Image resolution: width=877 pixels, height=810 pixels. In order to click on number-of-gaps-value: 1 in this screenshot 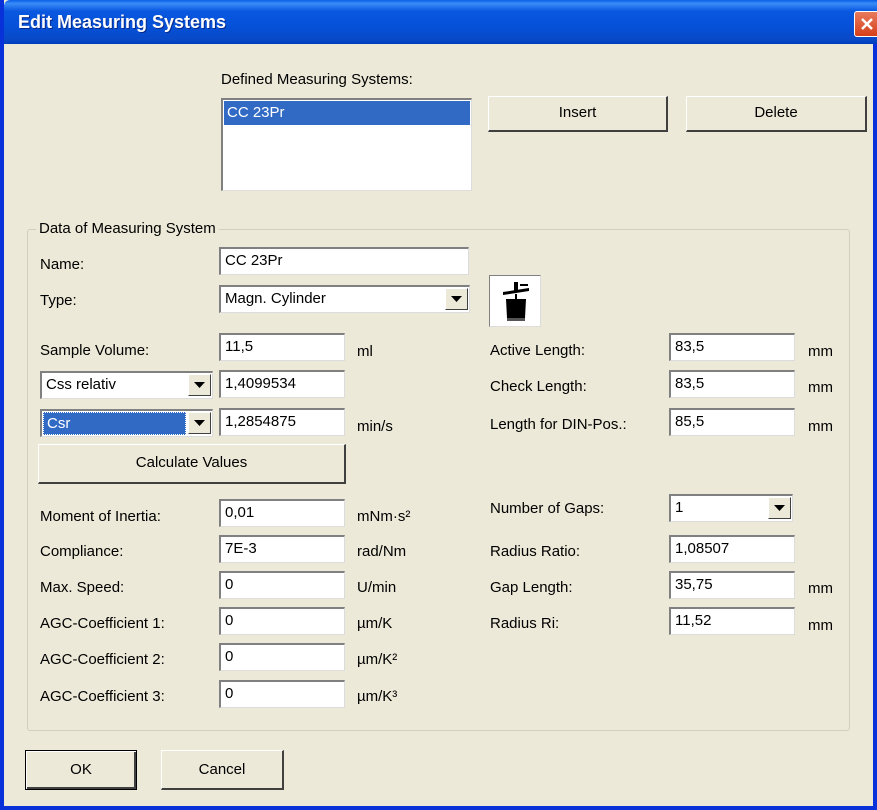, I will do `click(679, 507)`.